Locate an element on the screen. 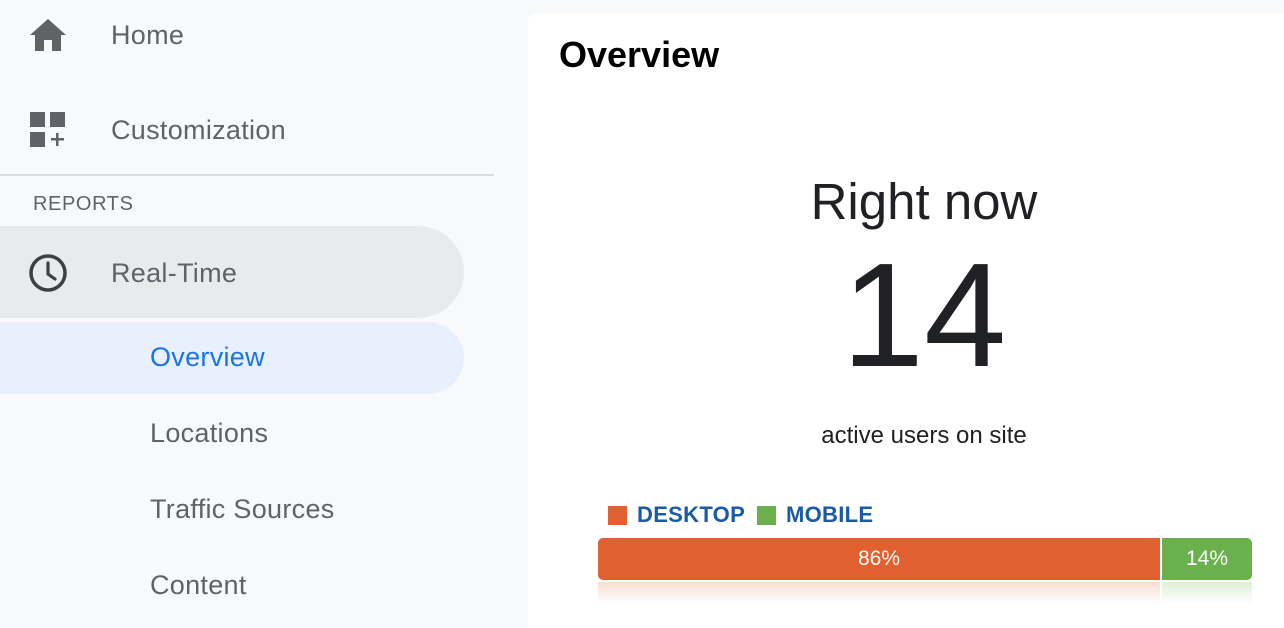  legend-desktop: DESKTOP is located at coordinates (676, 515).